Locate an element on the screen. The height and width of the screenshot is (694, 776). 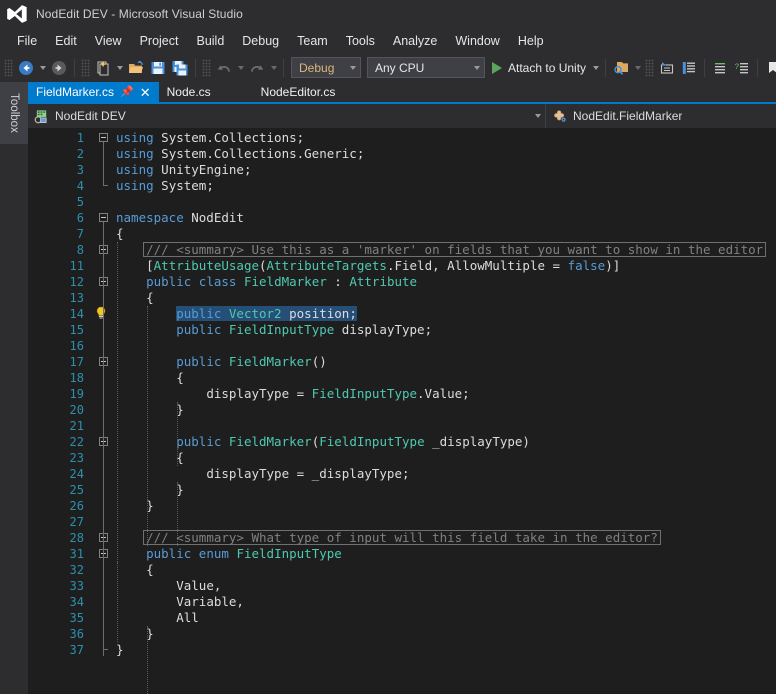
line-number: 13 is located at coordinates (76, 298).